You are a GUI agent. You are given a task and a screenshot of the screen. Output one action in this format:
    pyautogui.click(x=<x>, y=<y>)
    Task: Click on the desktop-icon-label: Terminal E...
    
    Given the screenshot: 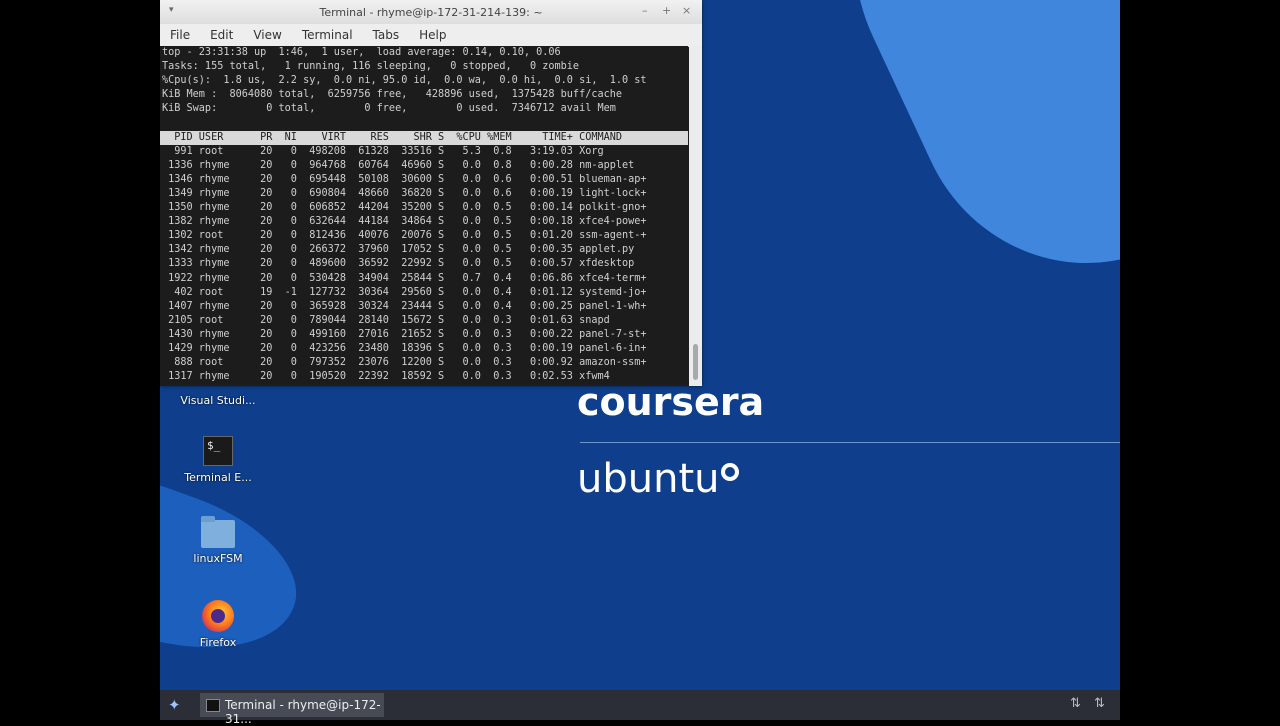 What is the action you would take?
    pyautogui.click(x=218, y=477)
    